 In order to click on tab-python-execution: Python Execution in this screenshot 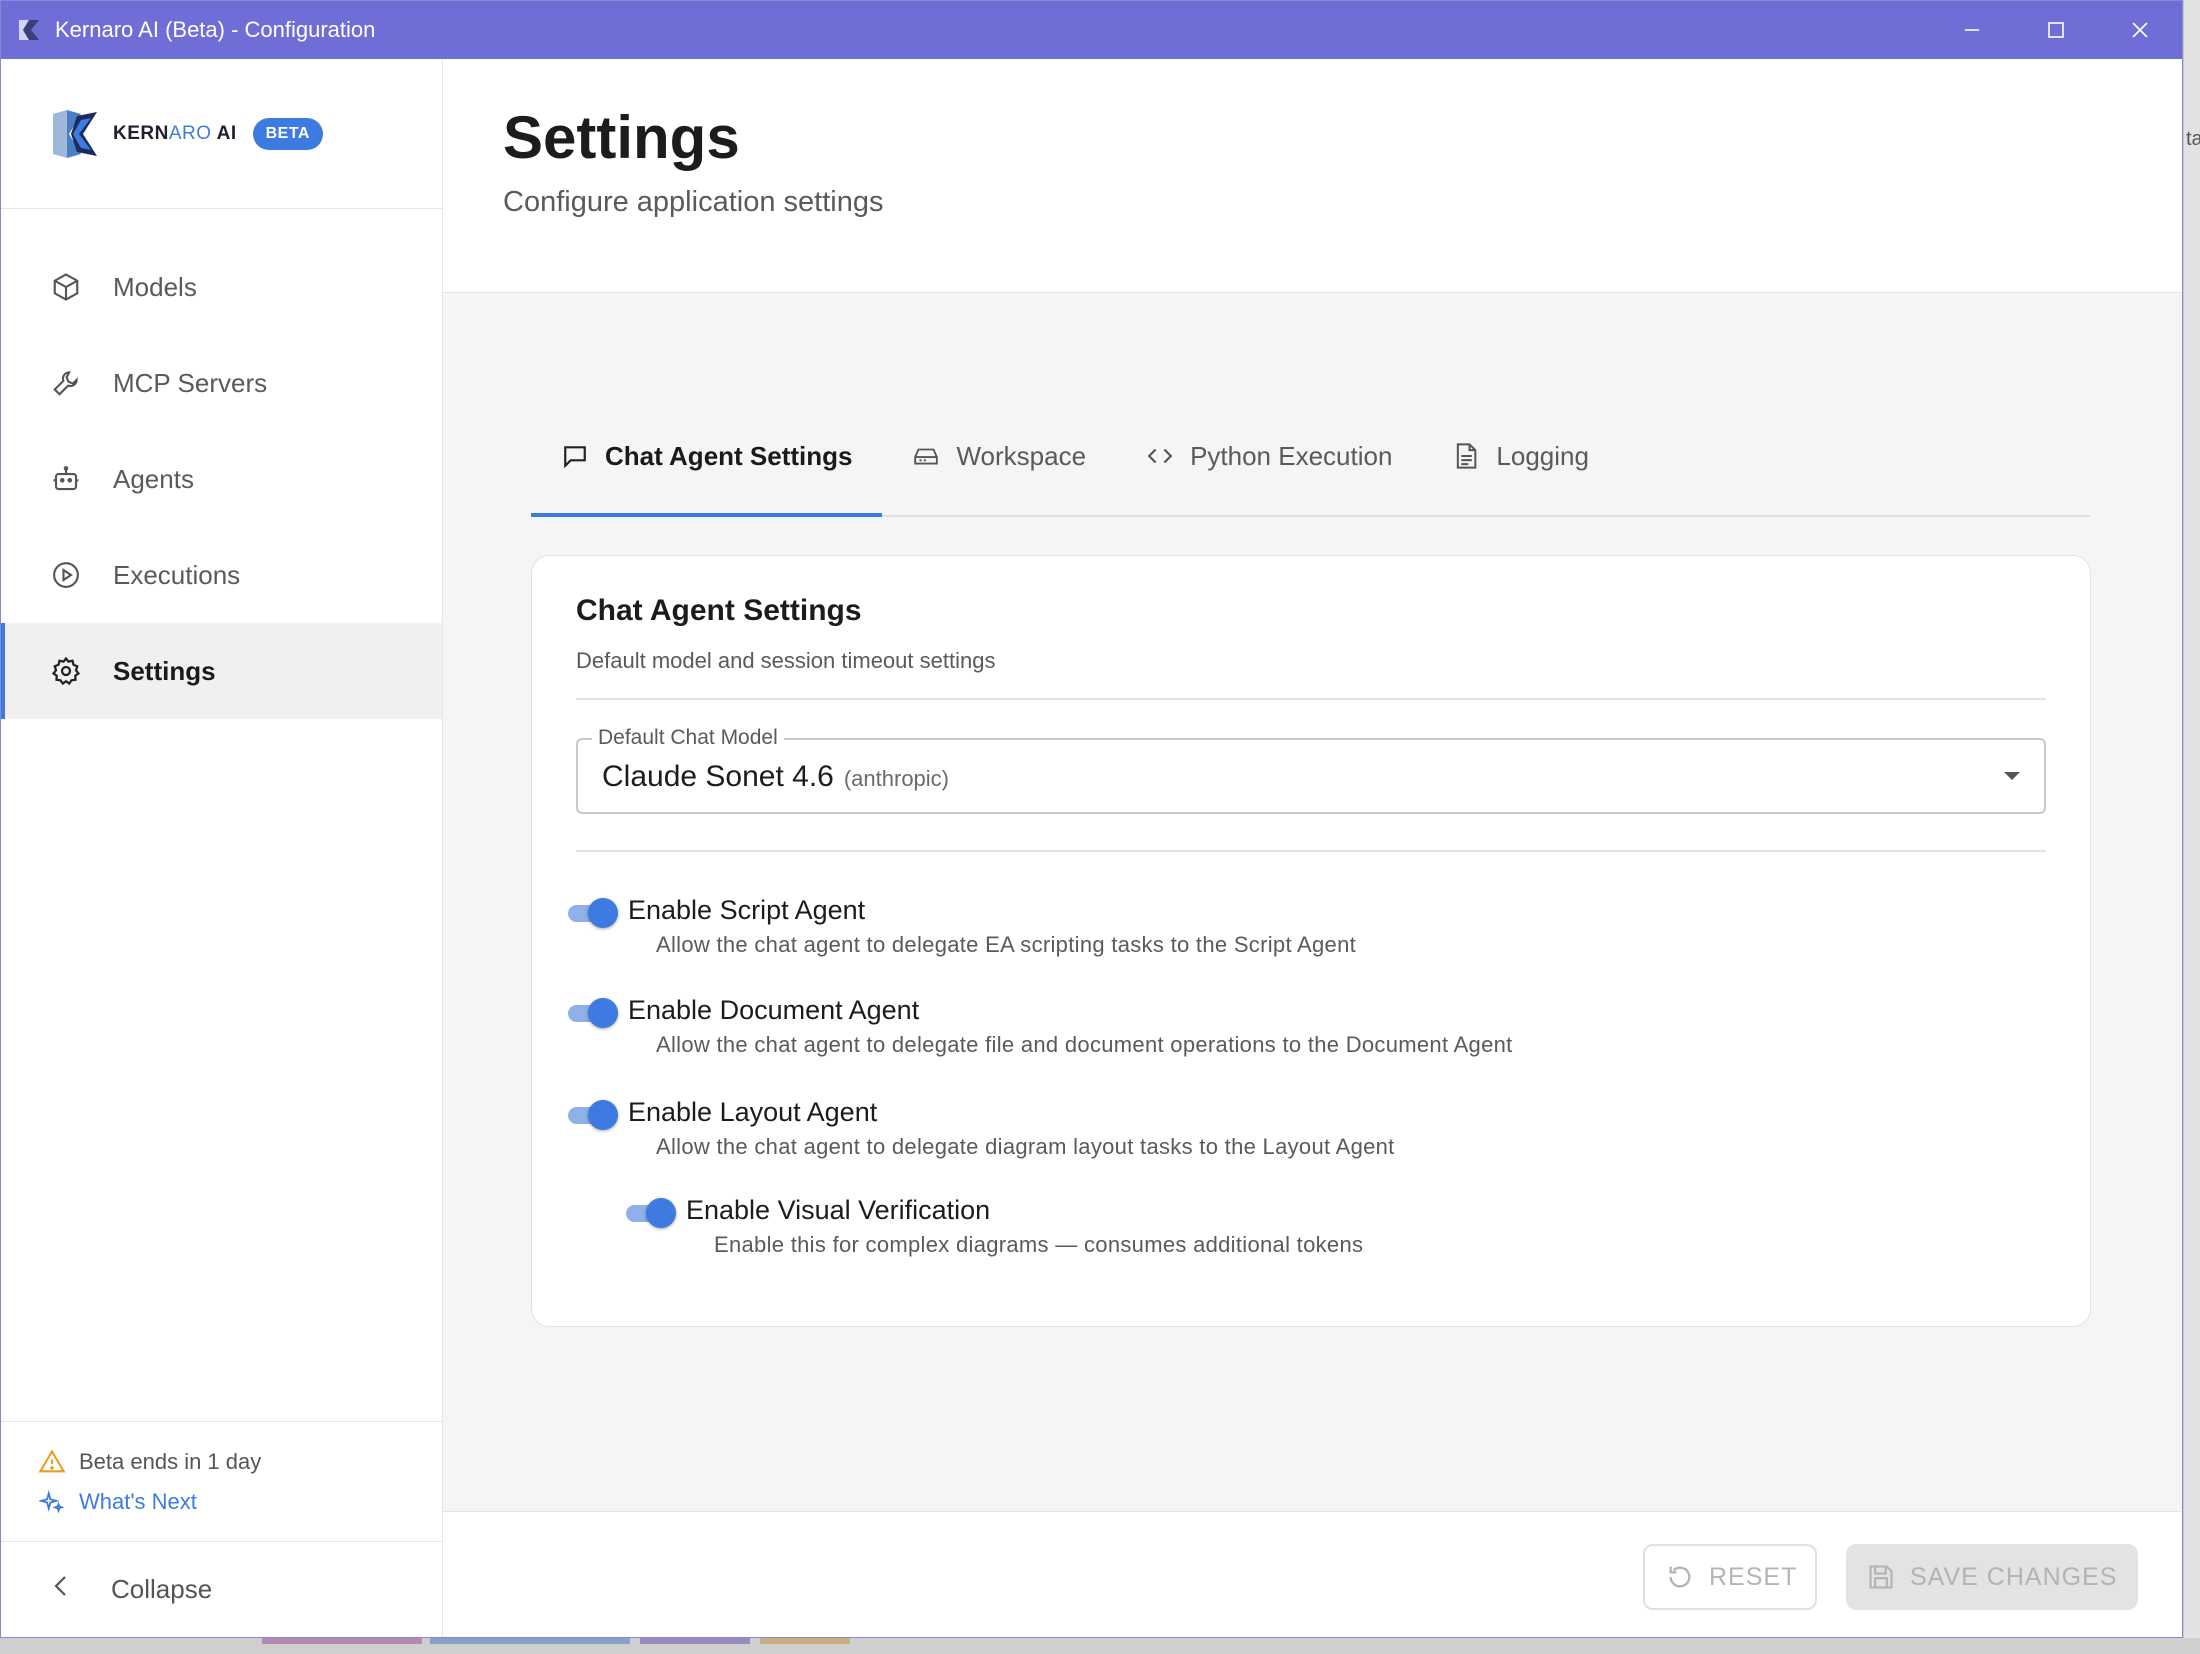, I will do `click(1269, 456)`.